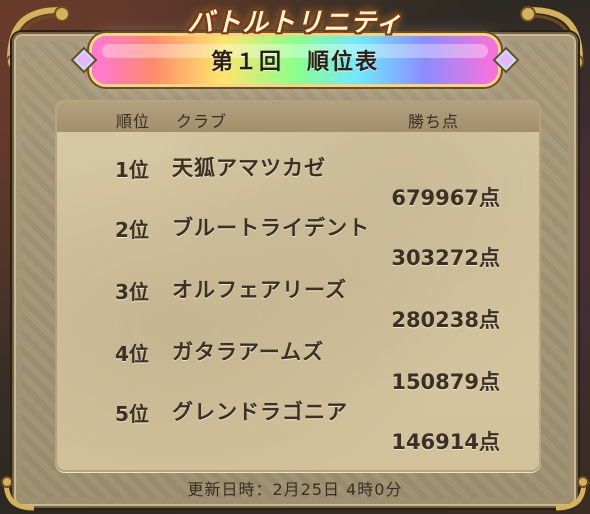 This screenshot has height=514, width=590. I want to click on board-title: 第１回 順位表, so click(294, 62).